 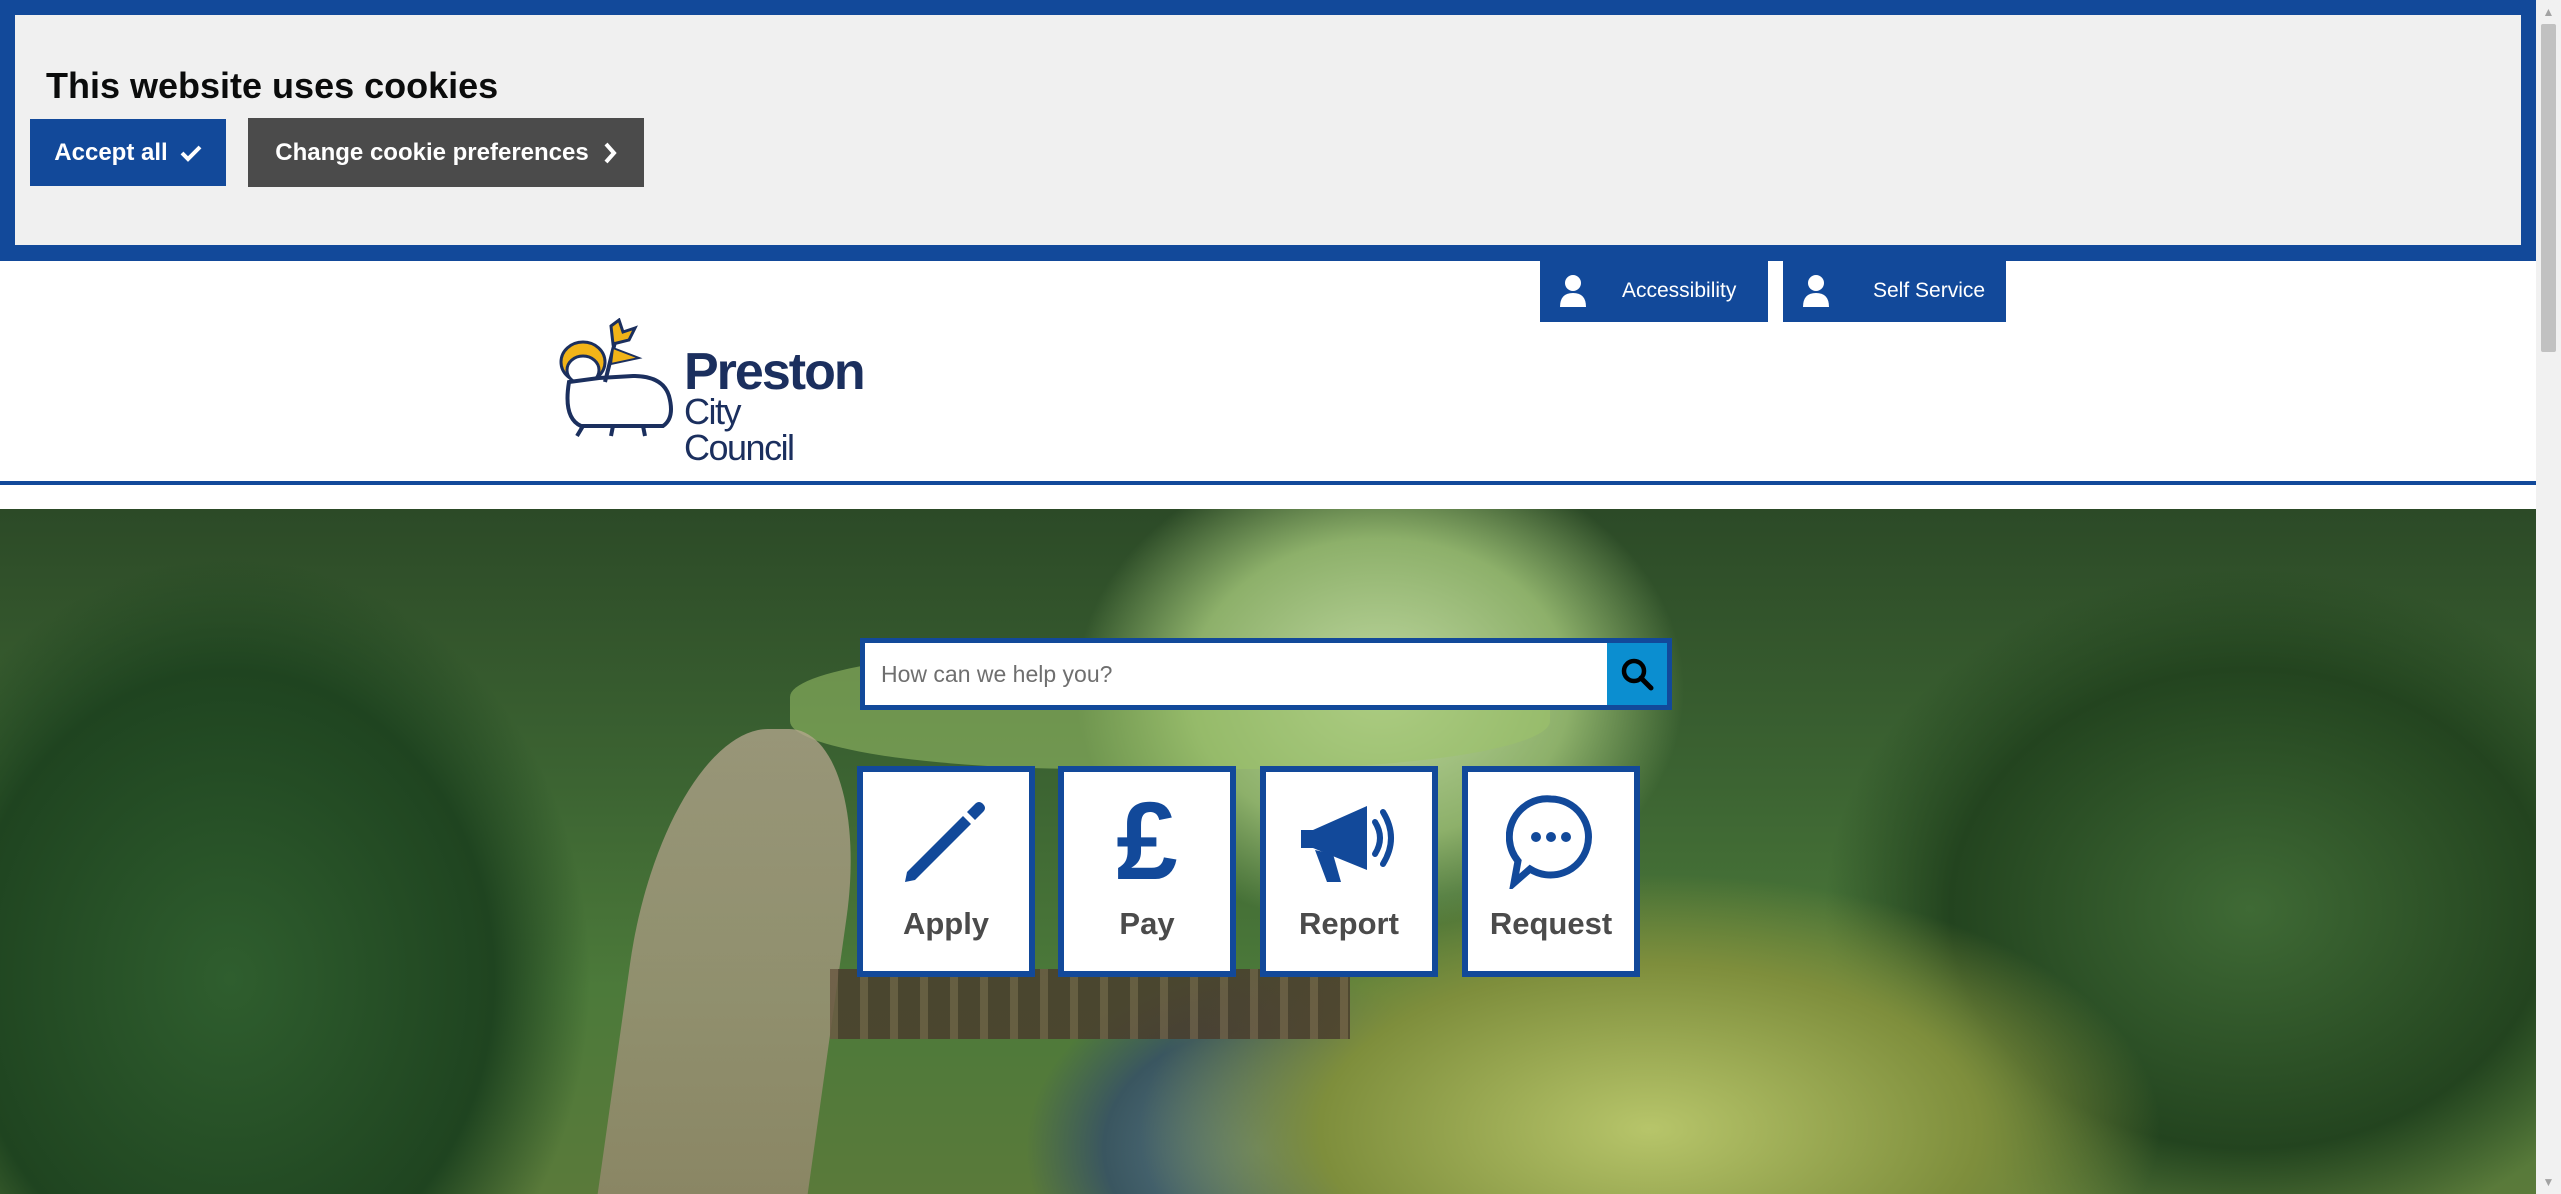 I want to click on accept-all-label: Accept all, so click(x=111, y=152).